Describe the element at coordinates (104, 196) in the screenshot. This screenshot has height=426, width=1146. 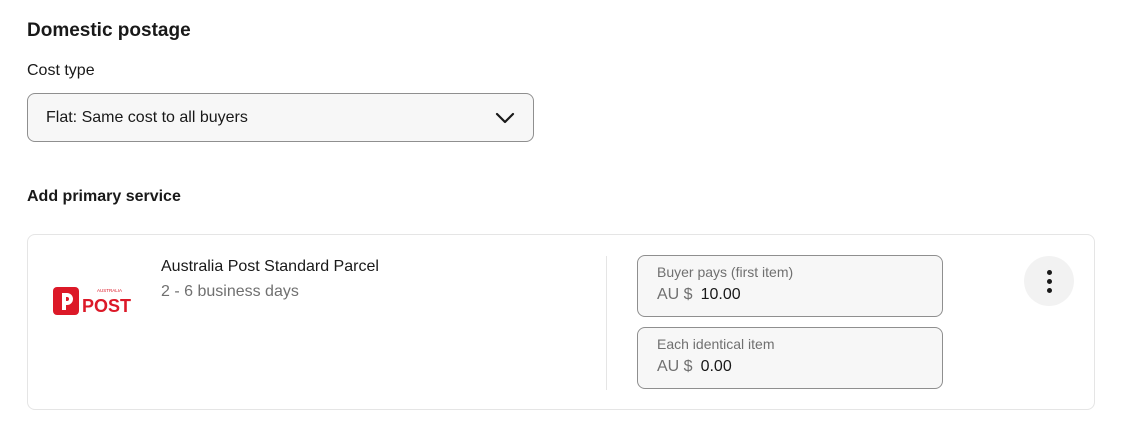
I see `primary-service-title: Add primary service` at that location.